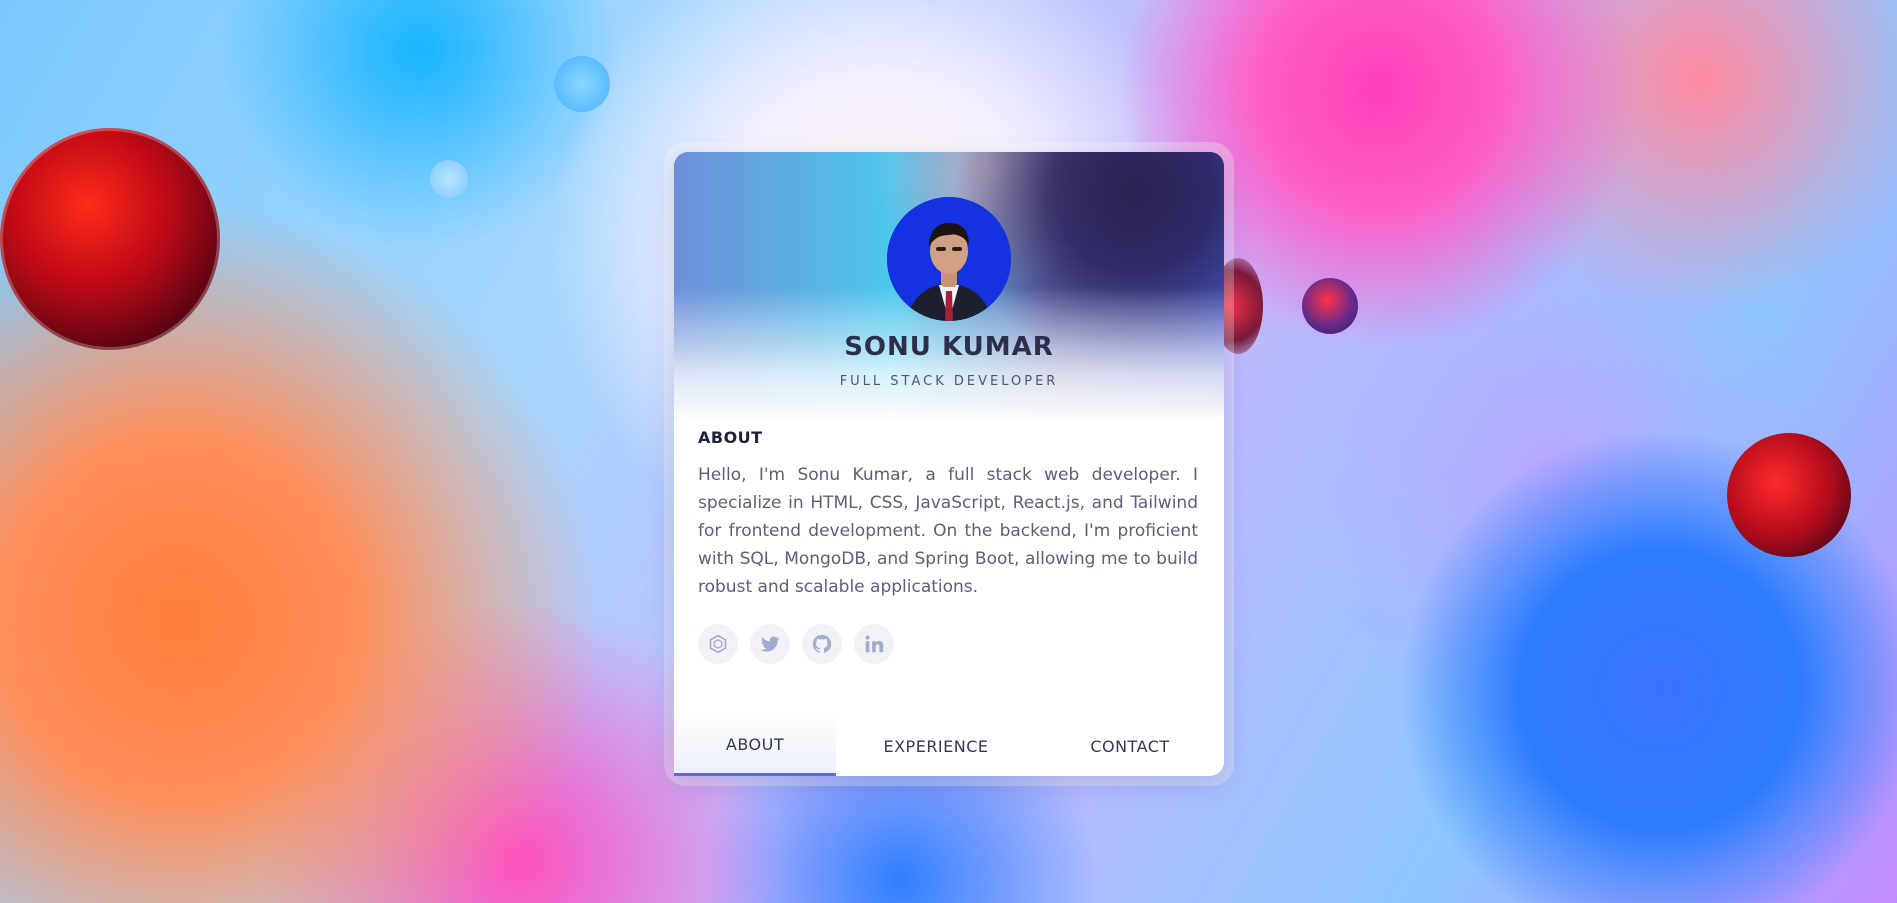 Image resolution: width=1897 pixels, height=903 pixels. What do you see at coordinates (1130, 746) in the screenshot?
I see `tab-contact: CONTACT` at bounding box center [1130, 746].